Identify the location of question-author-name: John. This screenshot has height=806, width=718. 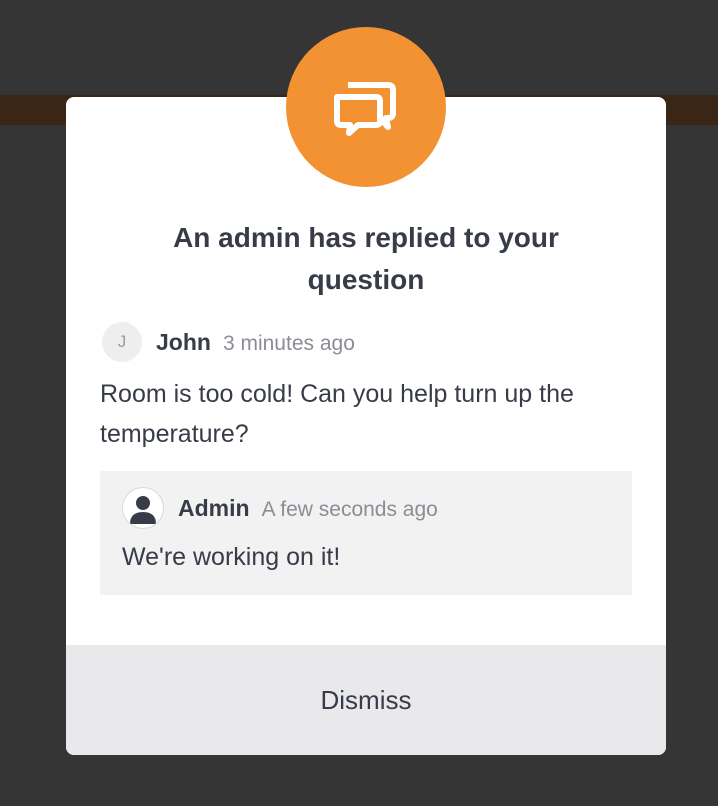
(183, 341).